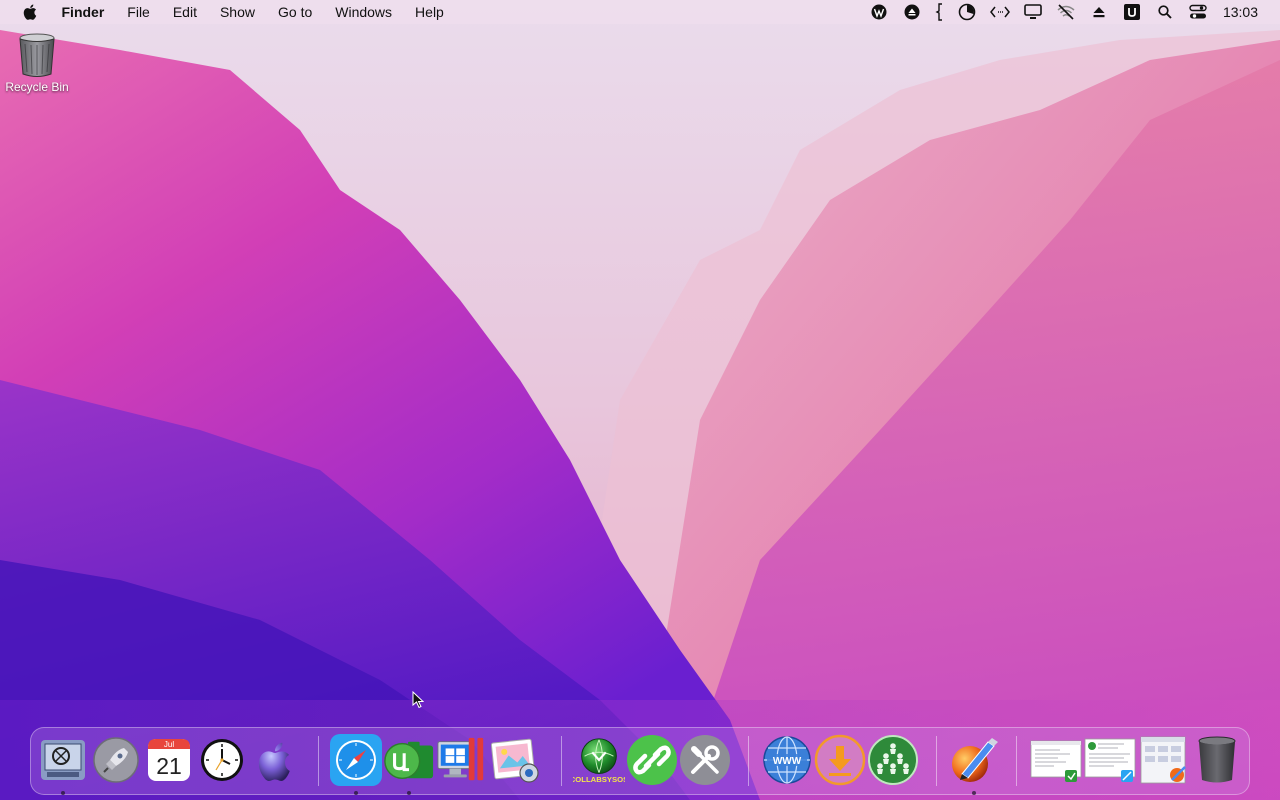  I want to click on calendar-month: Jul, so click(169, 744).